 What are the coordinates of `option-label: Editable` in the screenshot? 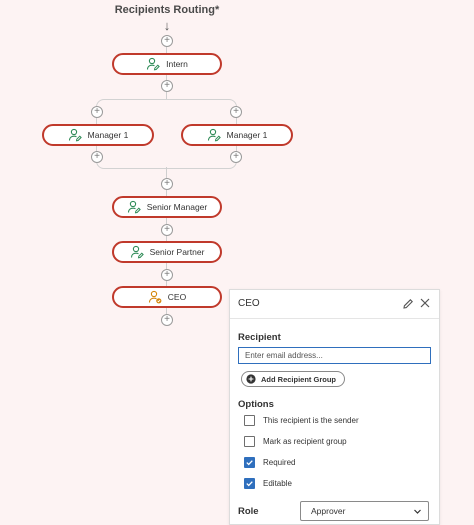 It's located at (277, 483).